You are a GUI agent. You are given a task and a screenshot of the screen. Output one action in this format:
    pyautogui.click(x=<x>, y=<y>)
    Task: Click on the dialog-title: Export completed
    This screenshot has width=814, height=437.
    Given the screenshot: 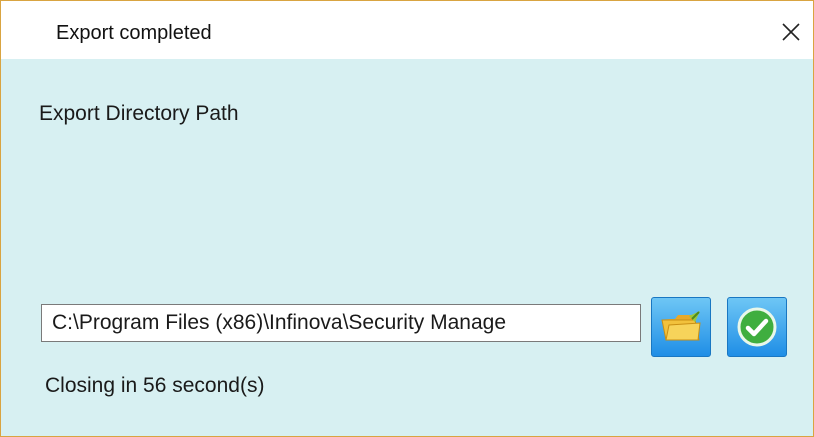 What is the action you would take?
    pyautogui.click(x=134, y=33)
    